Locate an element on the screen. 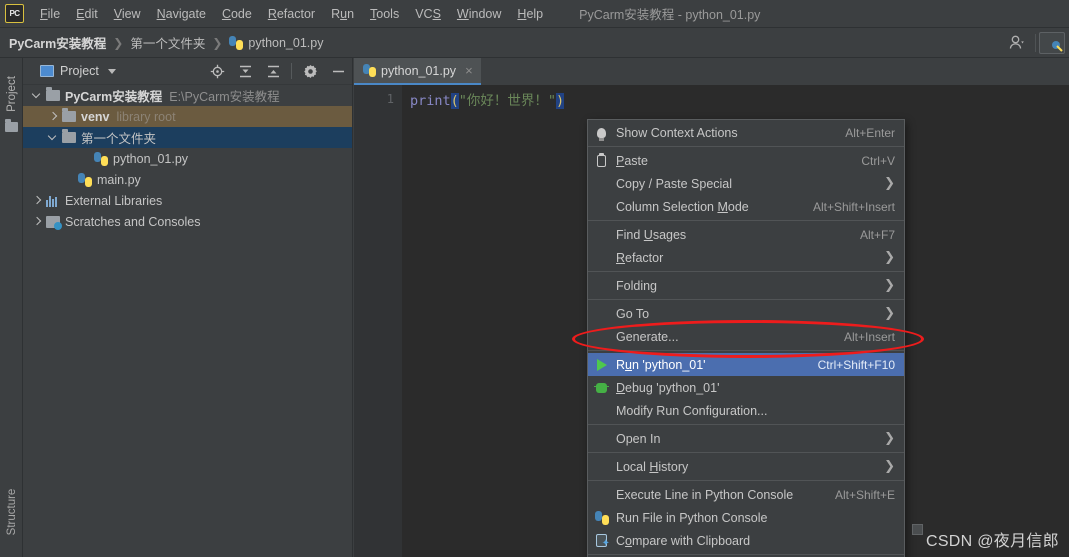 The height and width of the screenshot is (557, 1069). context-menu-item: Debug 'python_01' is located at coordinates (746, 387).